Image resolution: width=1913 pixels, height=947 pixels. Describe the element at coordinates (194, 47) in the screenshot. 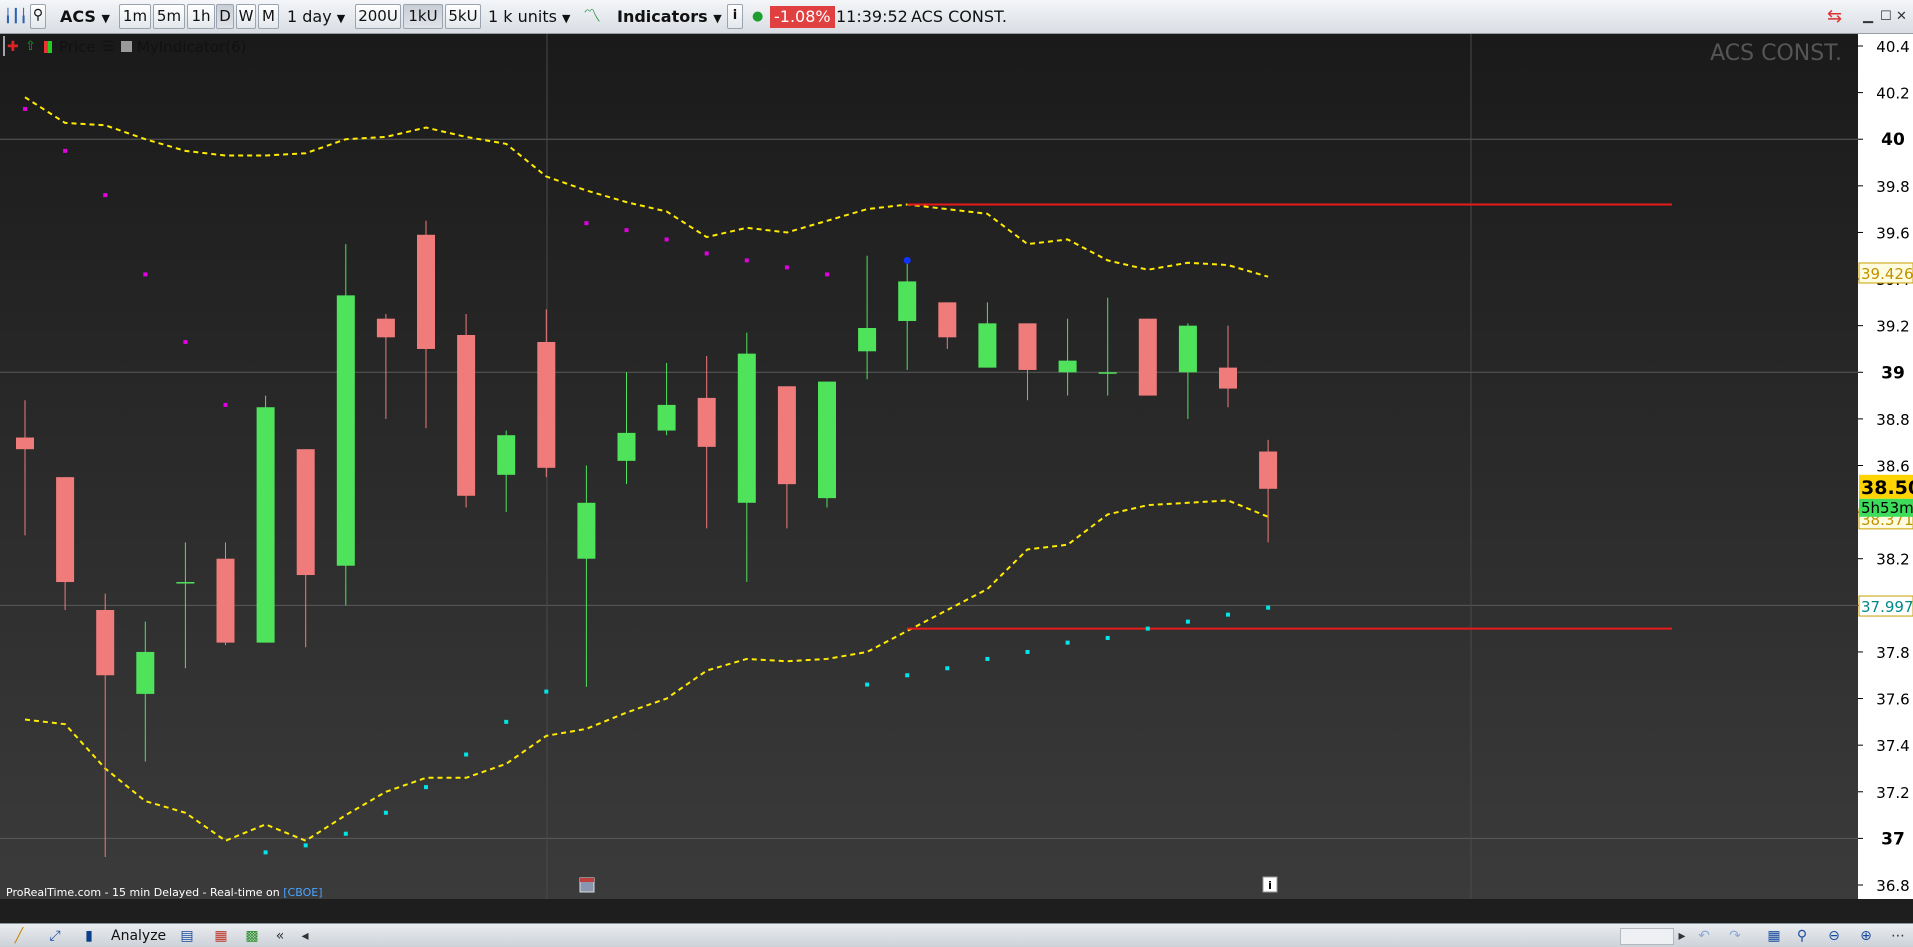

I see `indicator-legend-label: MyIndicator(6)` at that location.